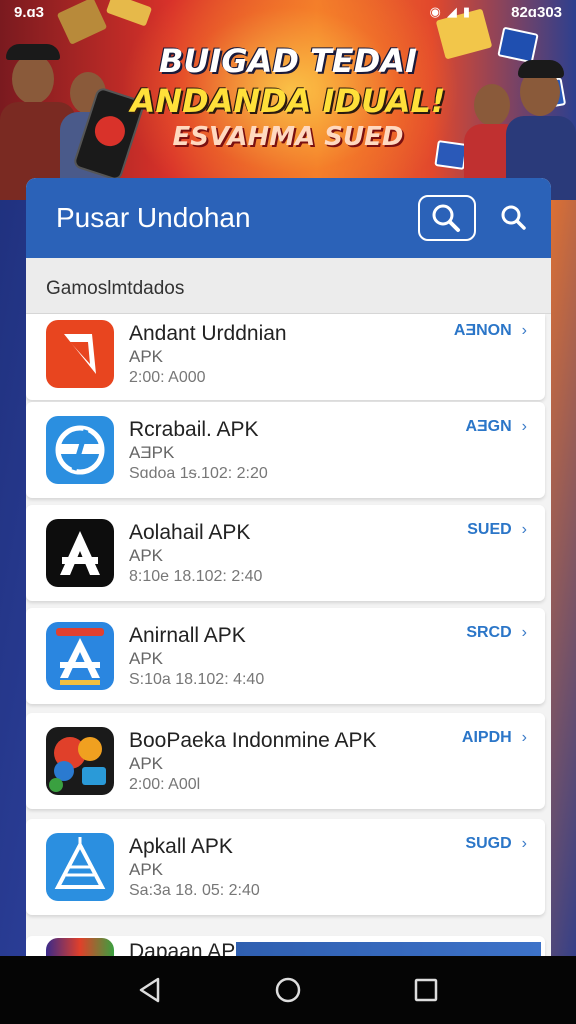  I want to click on app-meta: Sa:3a 18. 05: 2:40, so click(194, 890).